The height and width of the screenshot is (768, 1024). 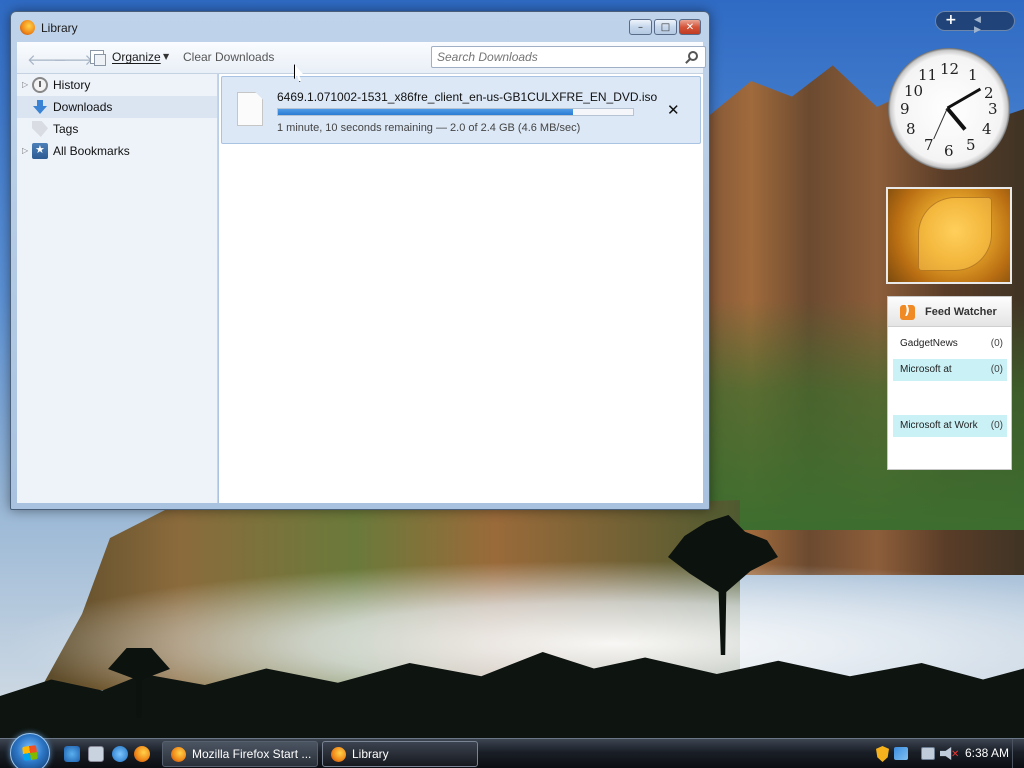 What do you see at coordinates (1018, 753) in the screenshot?
I see `show-desktop-button` at bounding box center [1018, 753].